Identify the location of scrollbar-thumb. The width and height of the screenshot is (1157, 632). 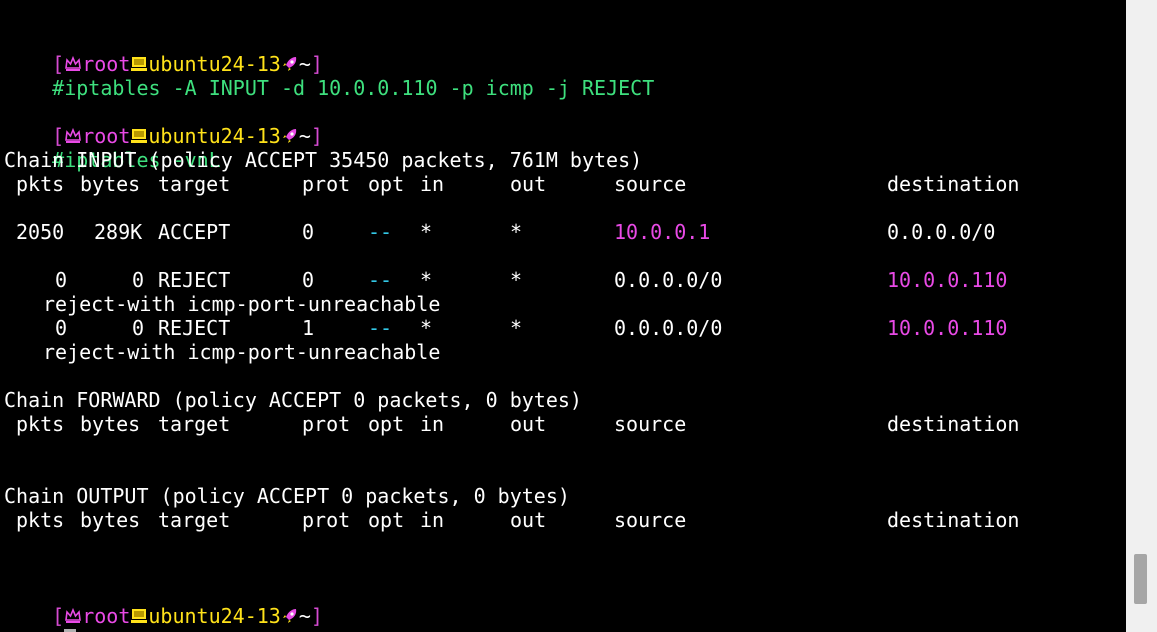
(1140, 579).